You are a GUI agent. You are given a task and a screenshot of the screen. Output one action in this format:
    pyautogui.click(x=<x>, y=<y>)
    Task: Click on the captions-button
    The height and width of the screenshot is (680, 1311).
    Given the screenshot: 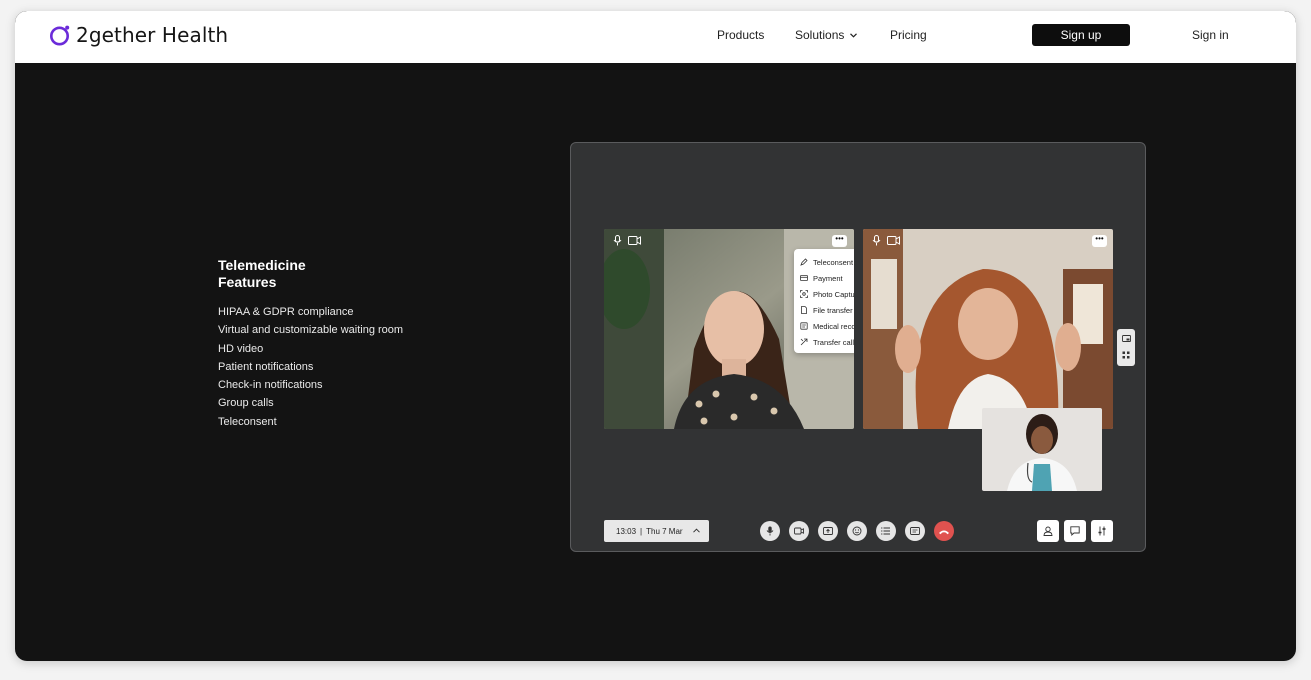 What is the action you would take?
    pyautogui.click(x=915, y=531)
    